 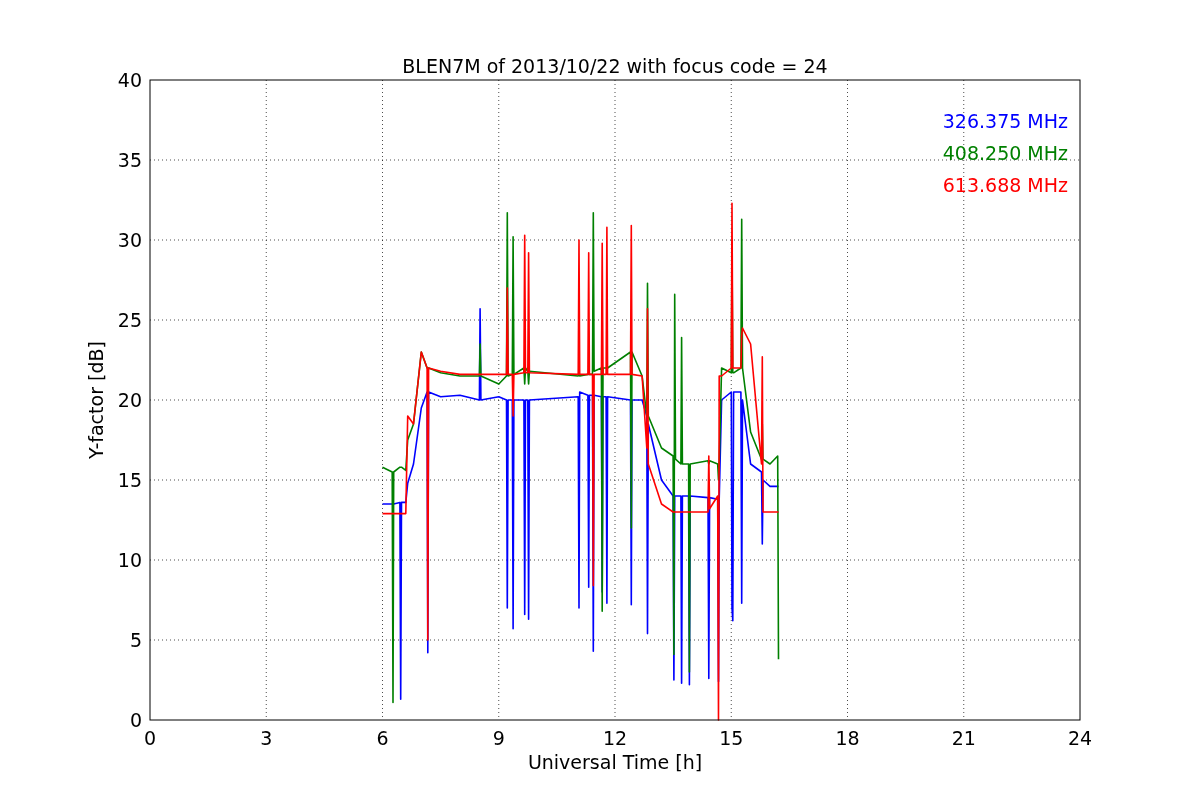 What do you see at coordinates (129, 400) in the screenshot?
I see `tick-label: 20` at bounding box center [129, 400].